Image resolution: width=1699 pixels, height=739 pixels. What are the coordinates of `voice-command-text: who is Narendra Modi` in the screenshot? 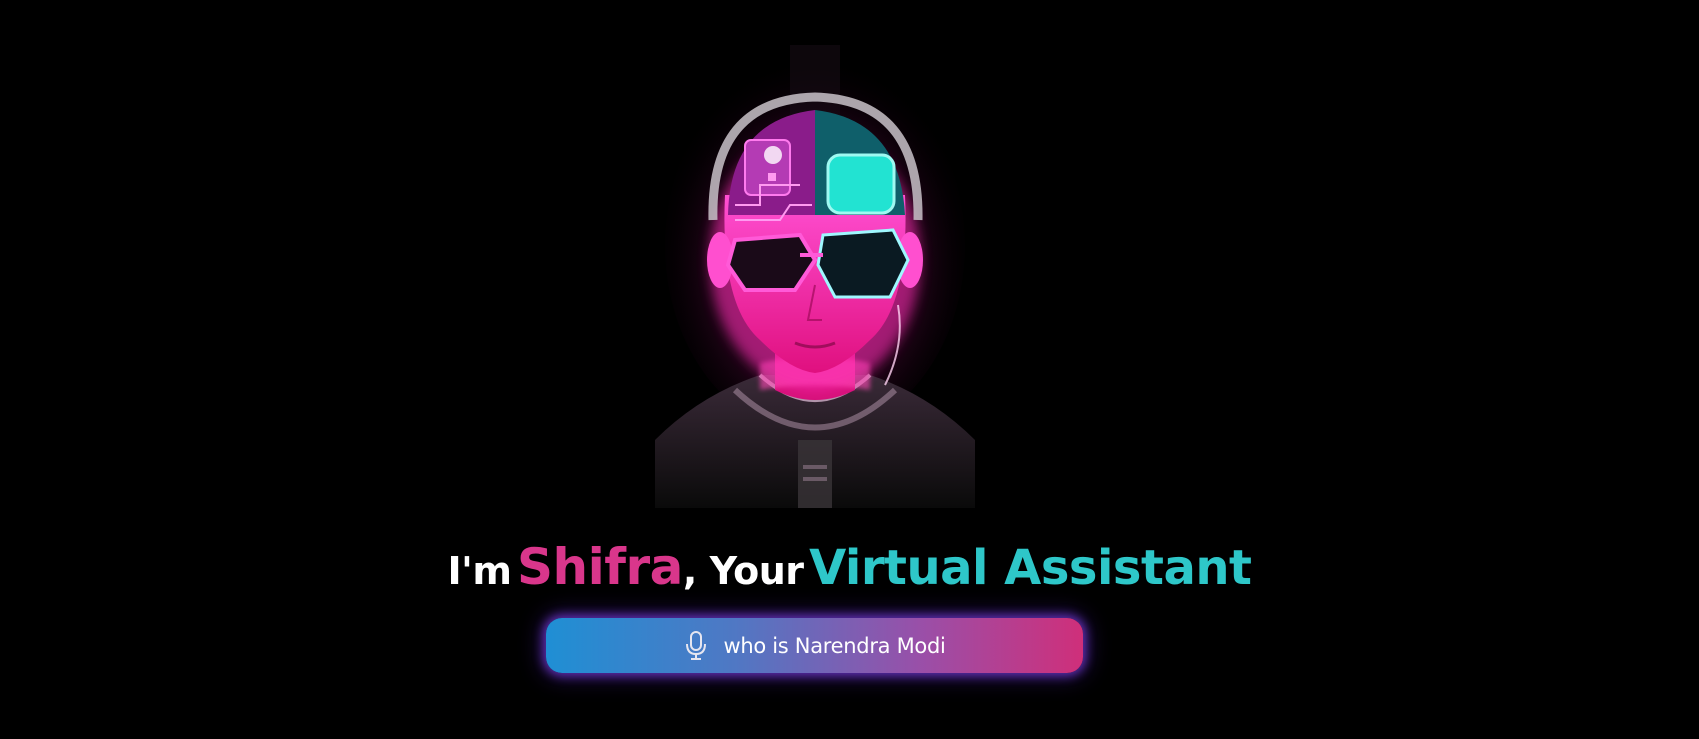 It's located at (834, 645).